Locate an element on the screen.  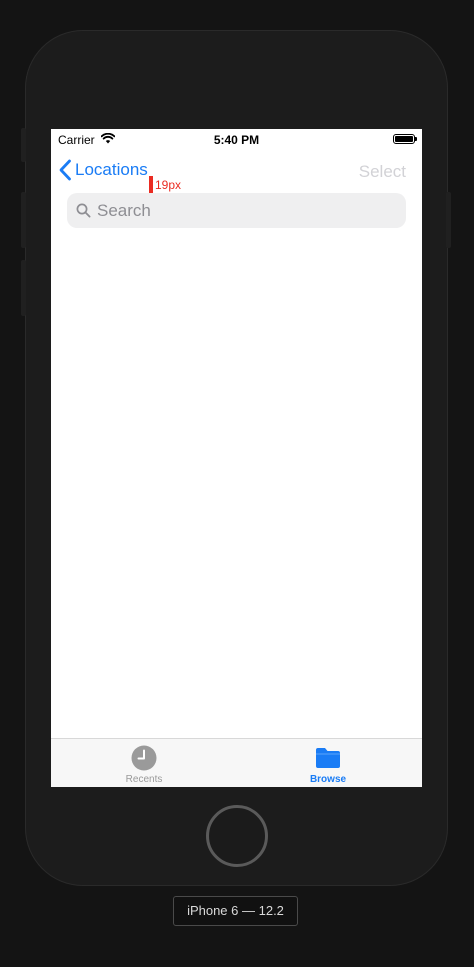
clock-icon is located at coordinates (144, 758).